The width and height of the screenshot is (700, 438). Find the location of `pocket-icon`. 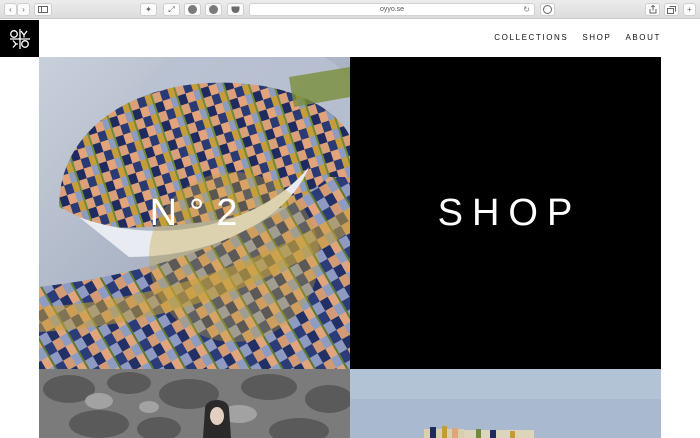

pocket-icon is located at coordinates (235, 9).